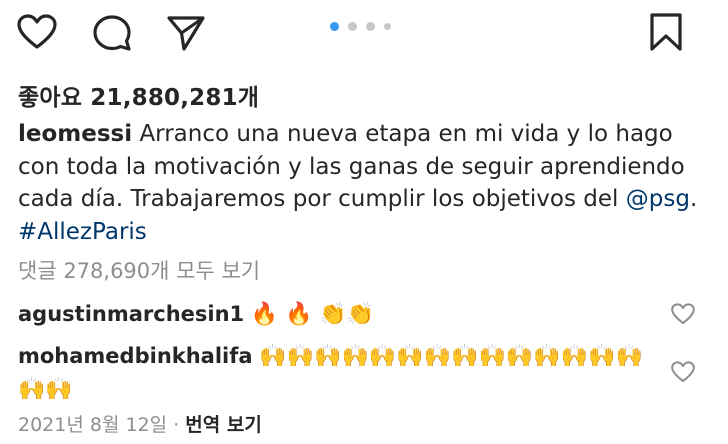 The height and width of the screenshot is (444, 728). I want to click on caption-mention: @psg, so click(658, 199).